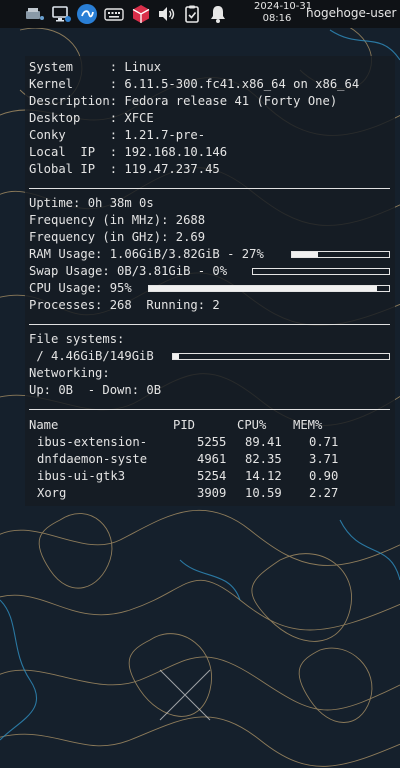  I want to click on clipboard-icon, so click(192, 14).